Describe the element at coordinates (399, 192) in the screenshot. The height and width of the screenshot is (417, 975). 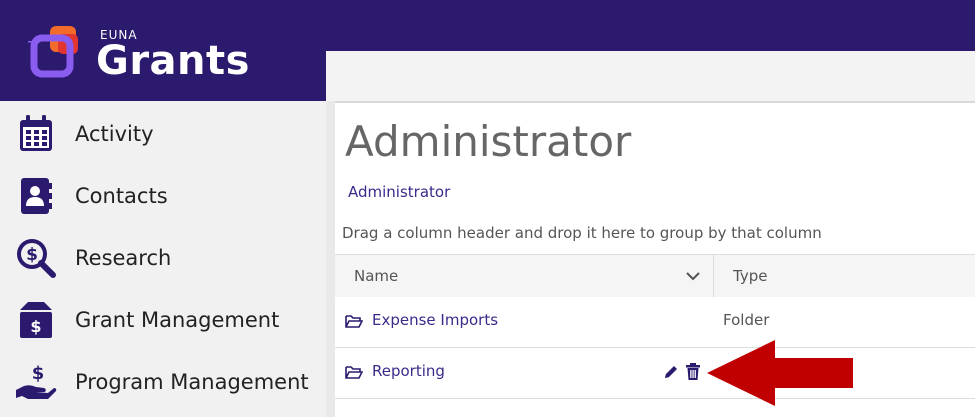
I see `breadcrumb: Administrator` at that location.